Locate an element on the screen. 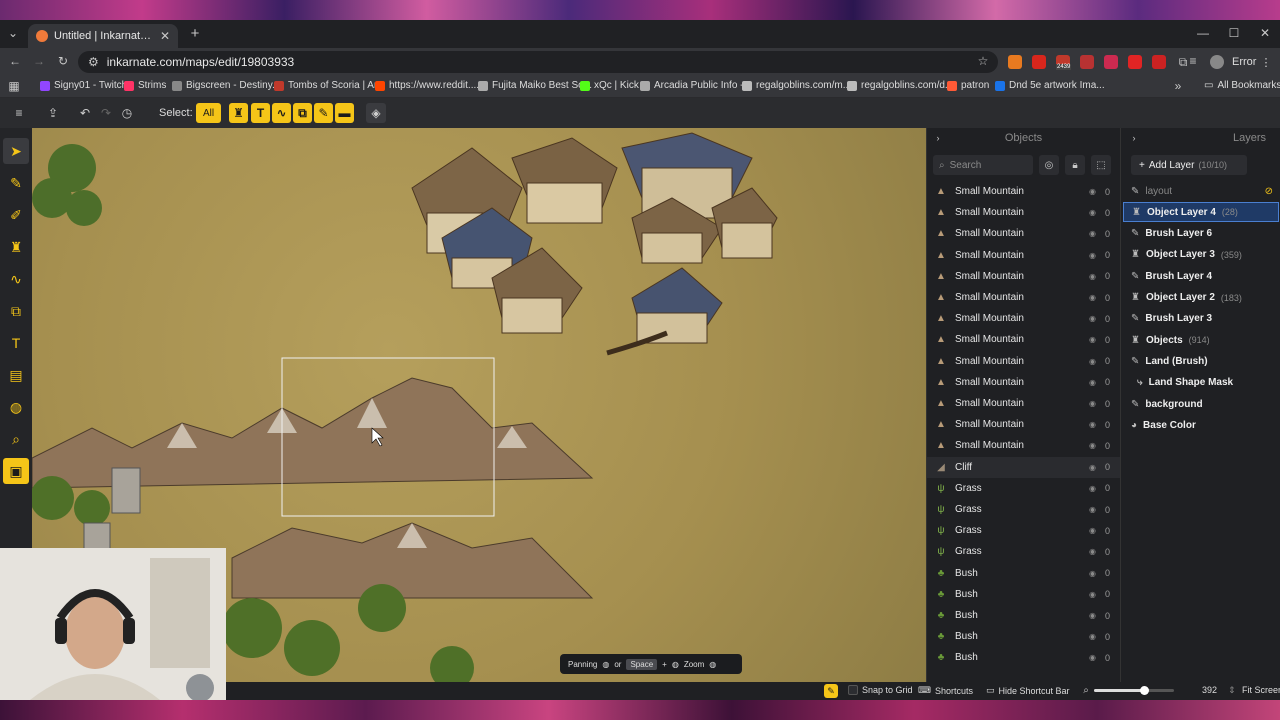 The height and width of the screenshot is (720, 1280). profile-avatar is located at coordinates (1217, 62).